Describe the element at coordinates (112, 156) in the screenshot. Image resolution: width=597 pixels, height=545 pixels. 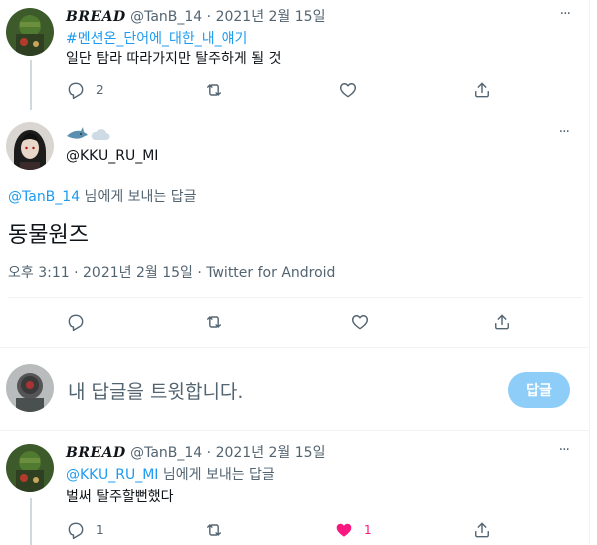
I see `author-handle: @KKU_RU_MI` at that location.